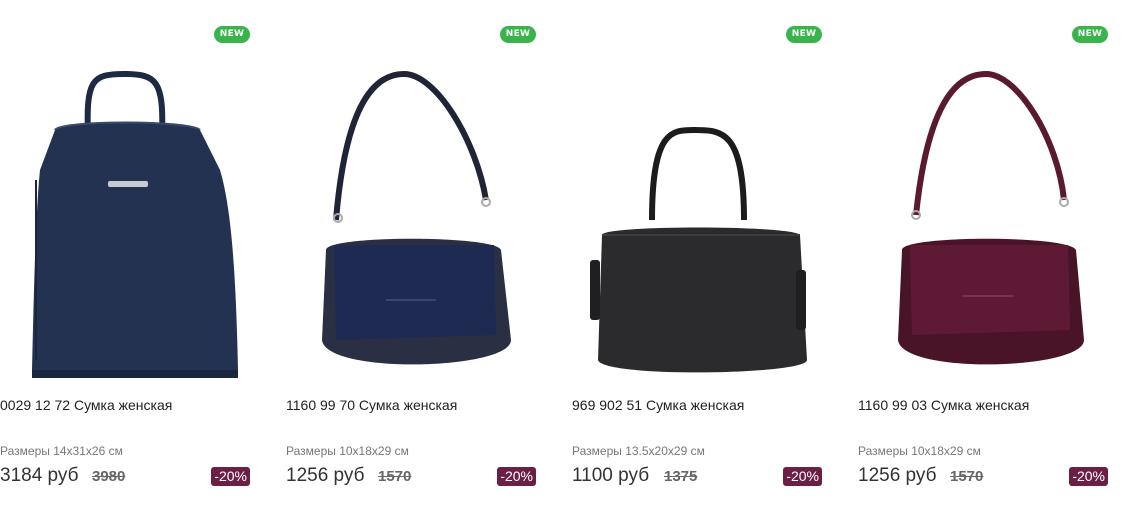 The image size is (1124, 506). I want to click on product-price: 1100 руб, so click(611, 475).